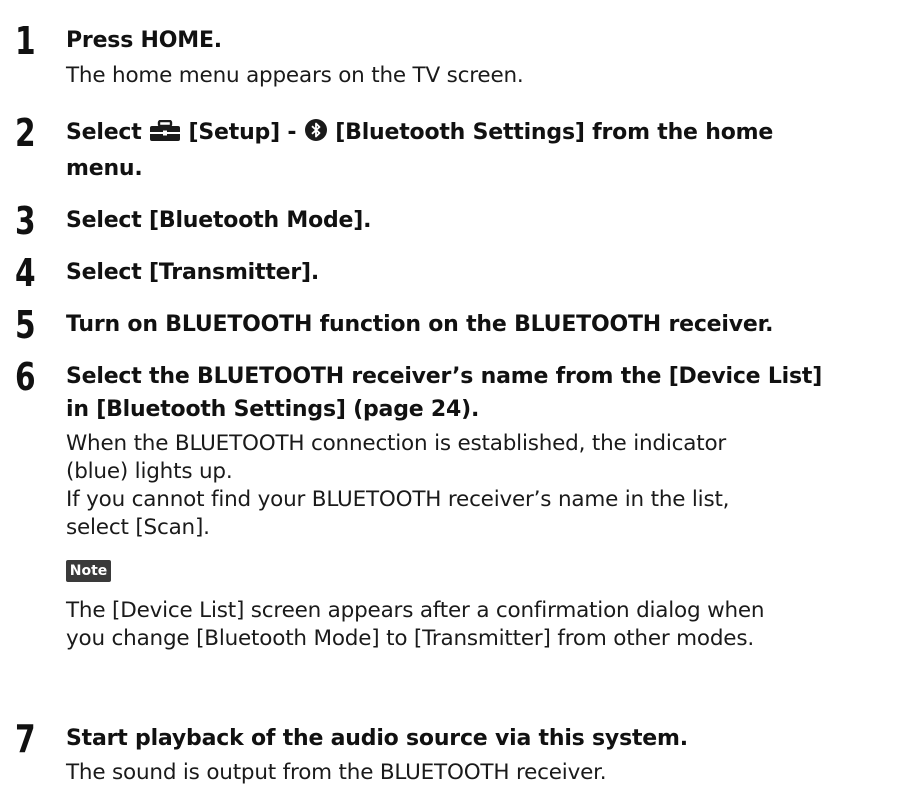  Describe the element at coordinates (554, 132) in the screenshot. I see `heading-text: [Bluetooth Settings] from the home` at that location.